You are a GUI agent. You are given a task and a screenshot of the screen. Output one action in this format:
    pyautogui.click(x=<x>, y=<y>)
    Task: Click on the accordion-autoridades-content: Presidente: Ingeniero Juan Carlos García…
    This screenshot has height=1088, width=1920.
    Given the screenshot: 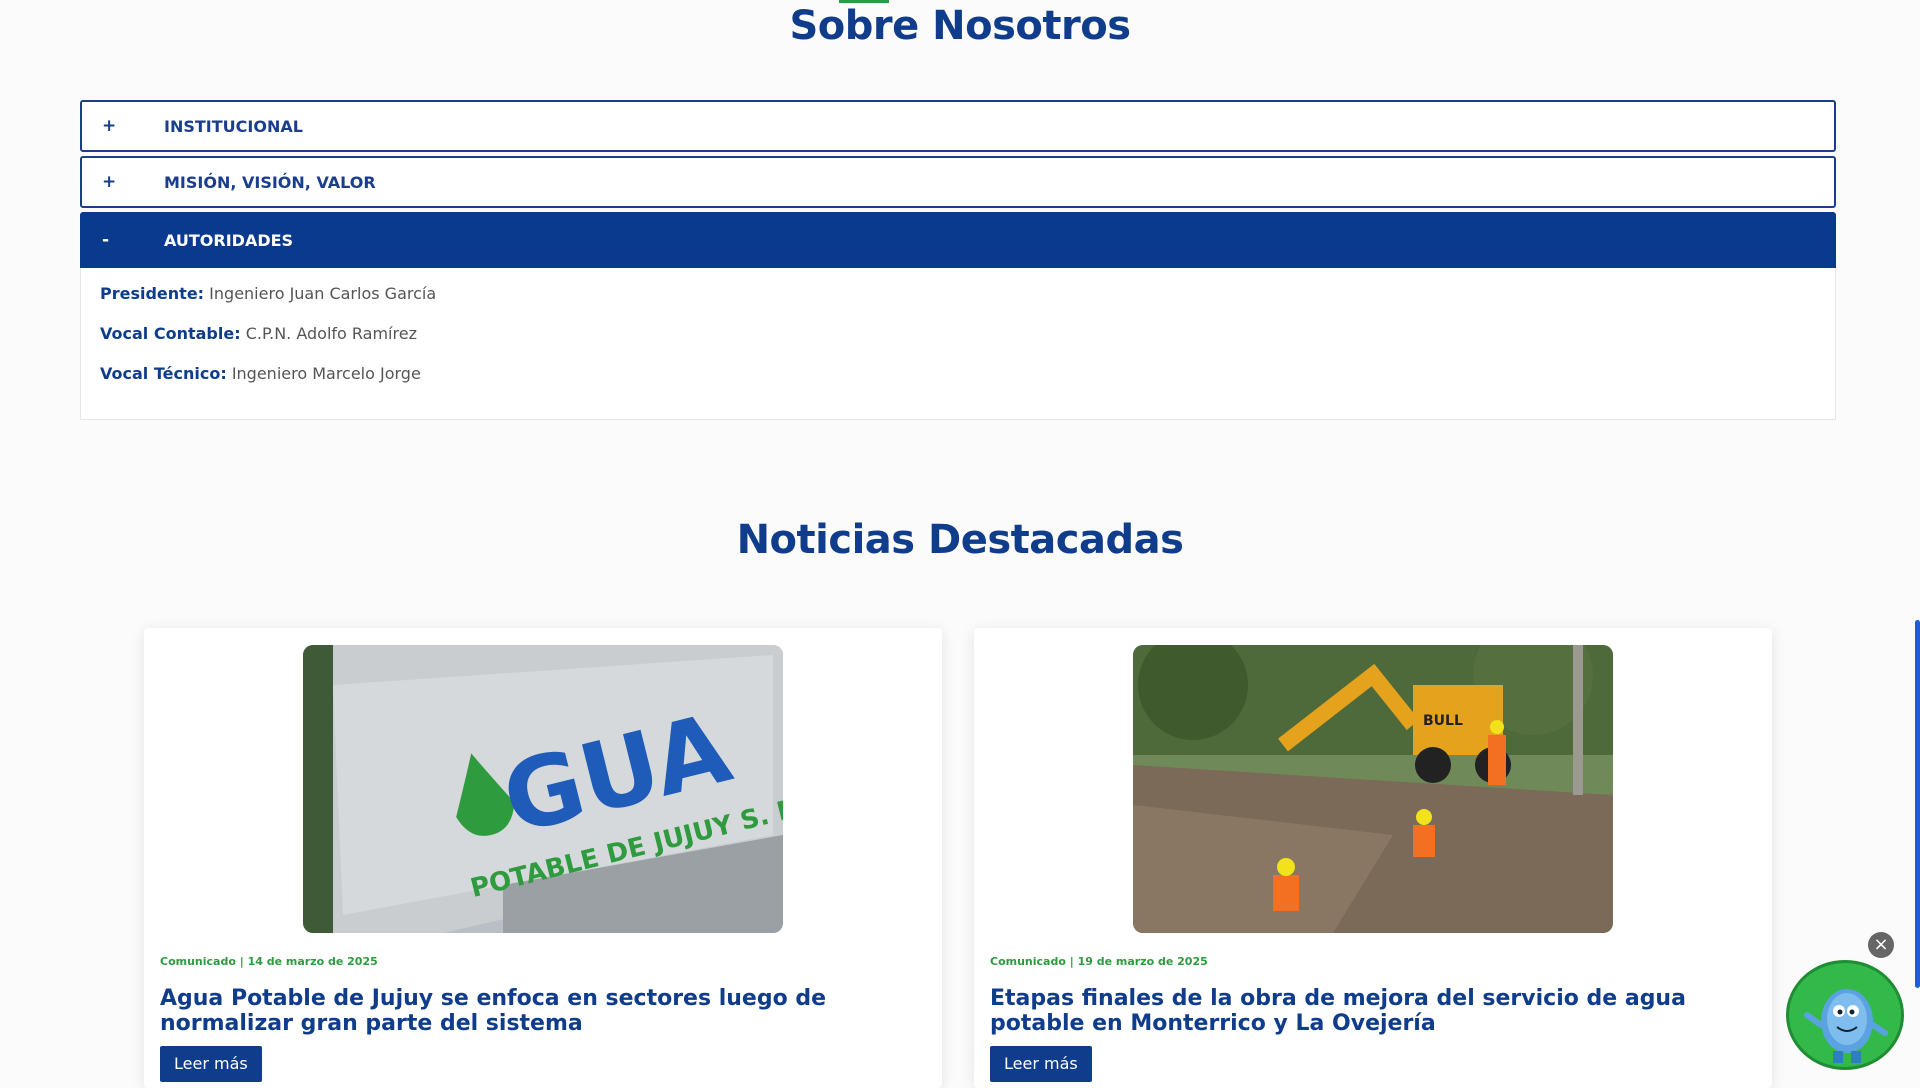 What is the action you would take?
    pyautogui.click(x=958, y=344)
    